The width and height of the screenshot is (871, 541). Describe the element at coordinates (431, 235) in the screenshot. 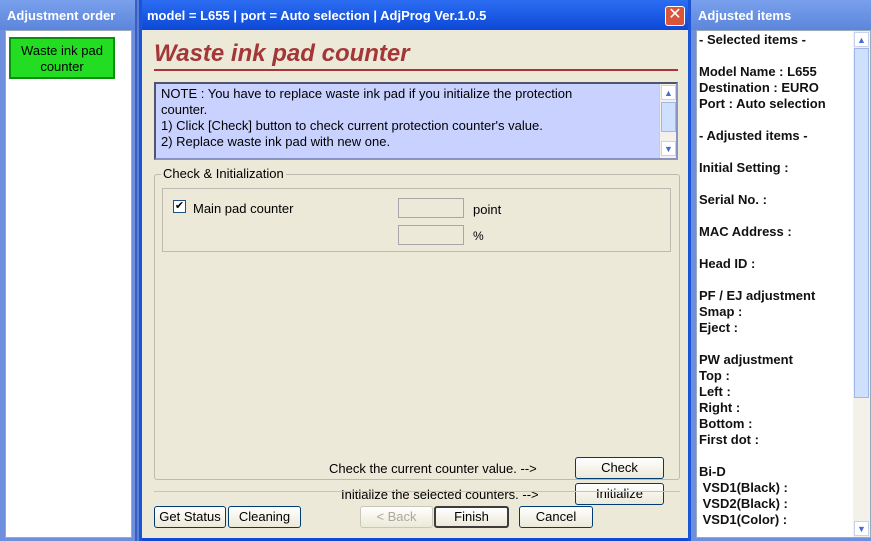

I see `percent-value-field` at that location.